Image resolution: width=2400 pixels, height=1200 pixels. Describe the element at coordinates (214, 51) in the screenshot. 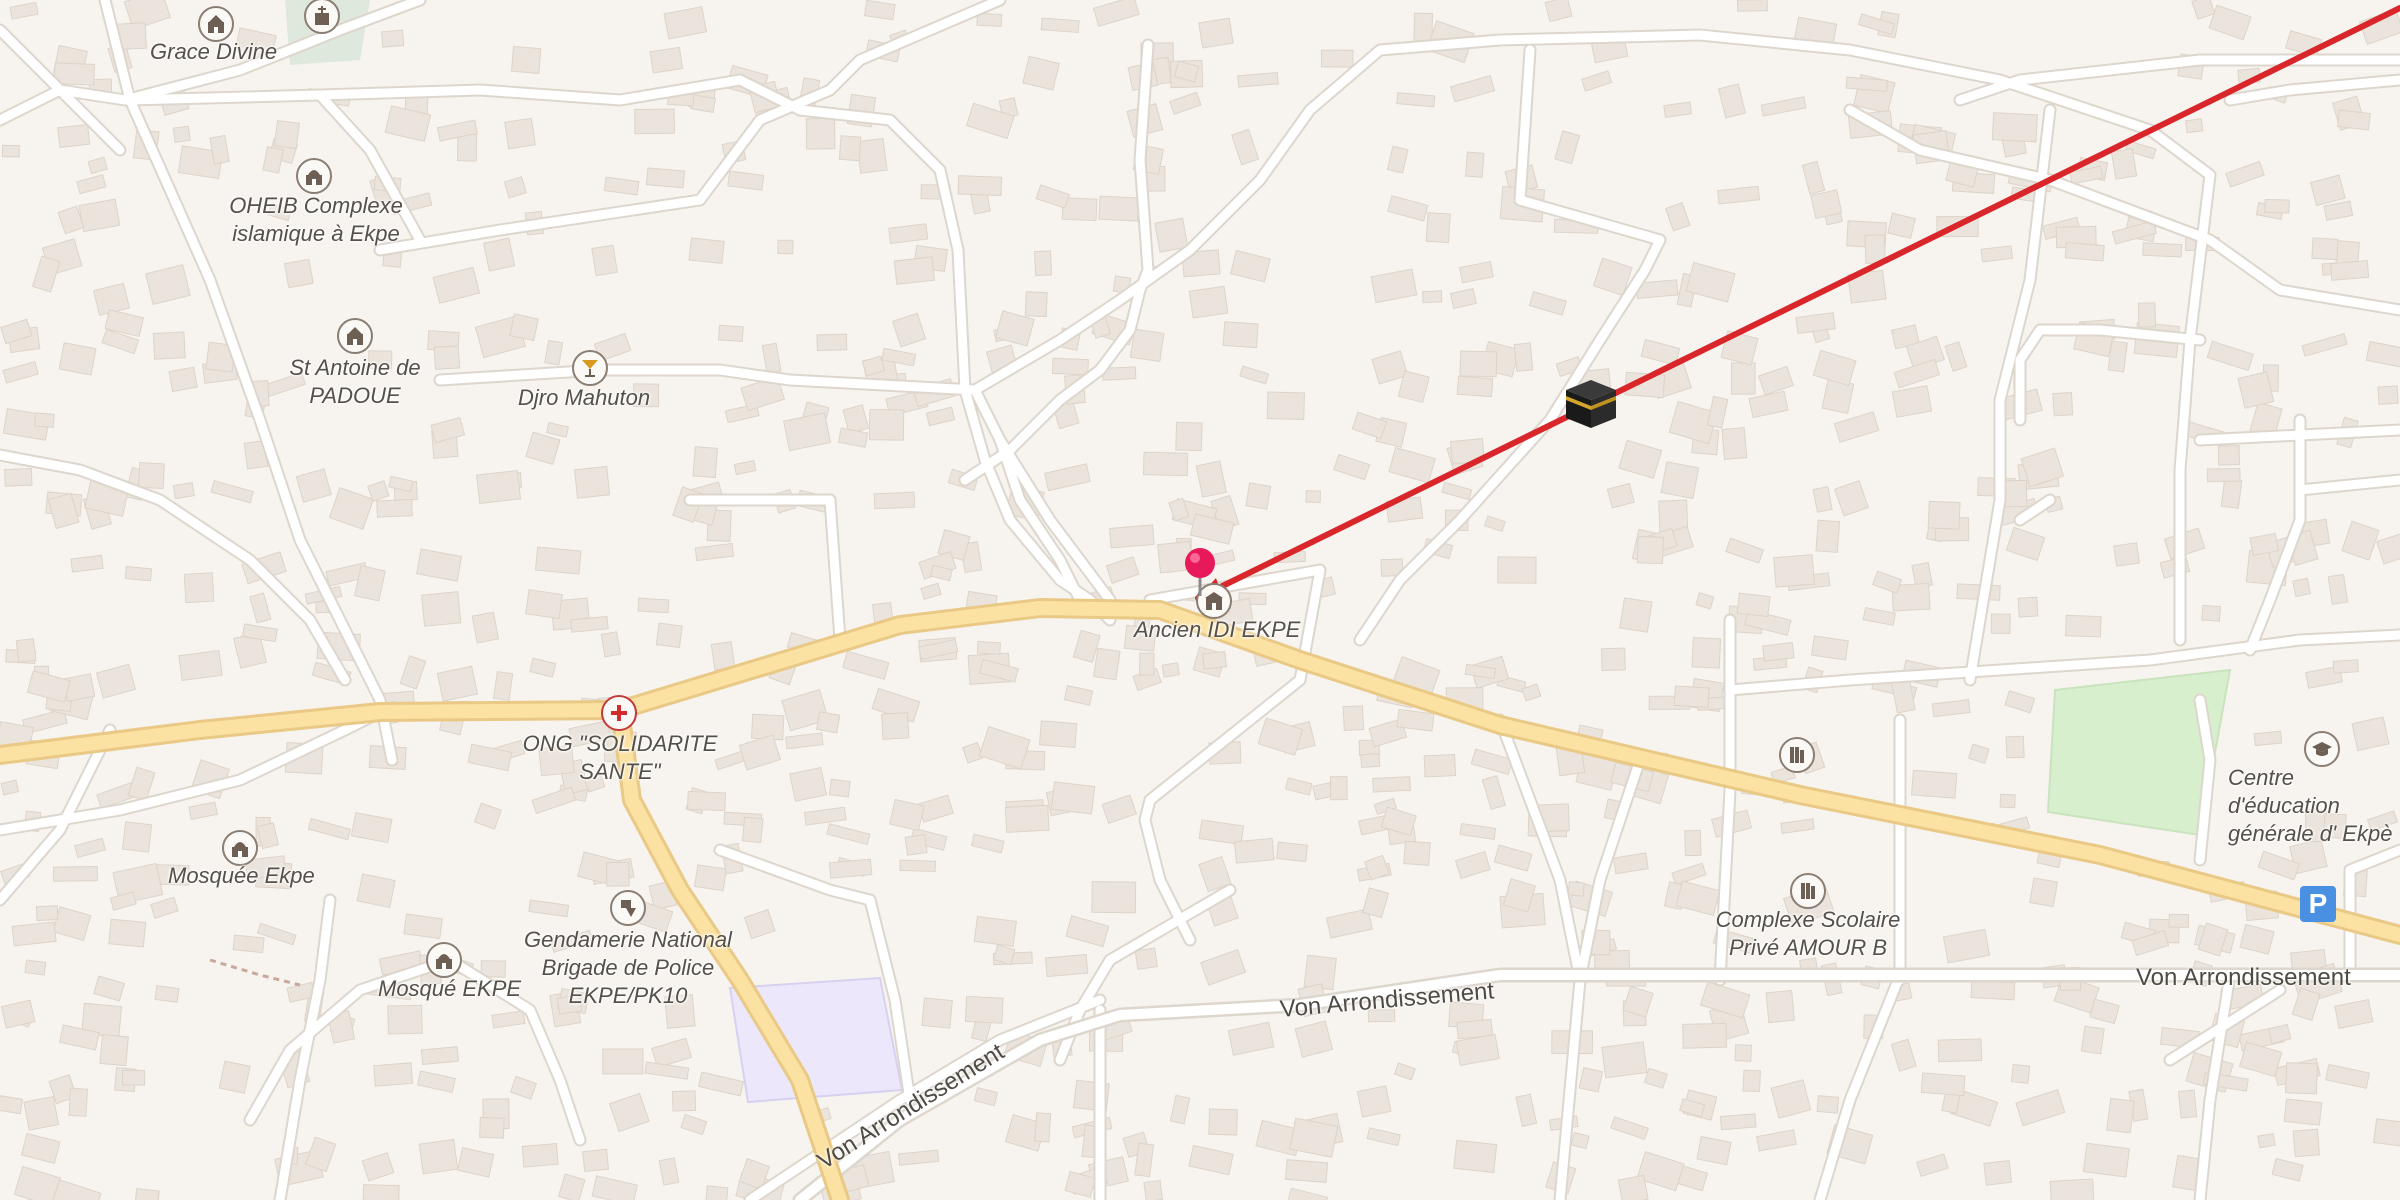

I see `place-label-grace-divine: Grace Divine` at that location.